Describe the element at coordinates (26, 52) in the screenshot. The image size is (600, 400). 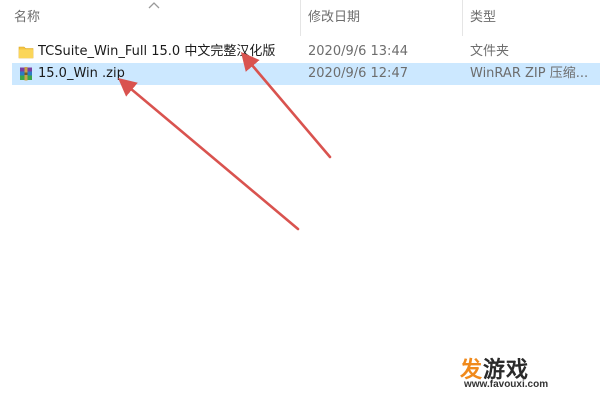
I see `folder-icon` at that location.